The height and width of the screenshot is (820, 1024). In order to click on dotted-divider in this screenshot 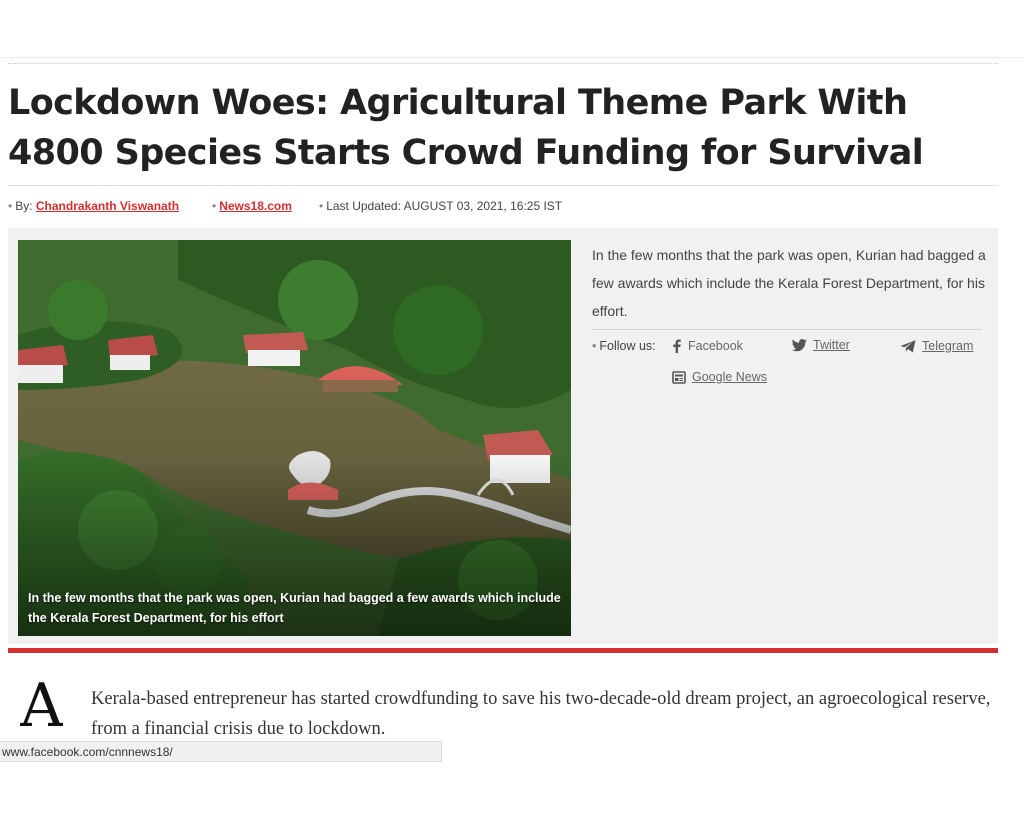, I will do `click(503, 63)`.